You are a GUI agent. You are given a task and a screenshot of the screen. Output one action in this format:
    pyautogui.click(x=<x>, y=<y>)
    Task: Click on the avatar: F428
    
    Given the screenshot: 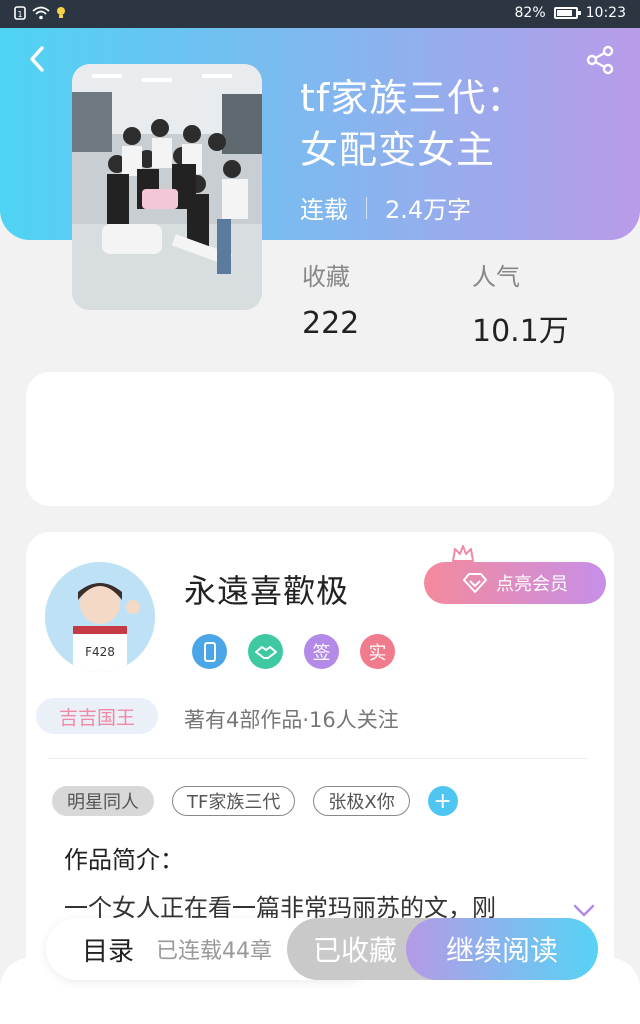 What is the action you would take?
    pyautogui.click(x=100, y=617)
    